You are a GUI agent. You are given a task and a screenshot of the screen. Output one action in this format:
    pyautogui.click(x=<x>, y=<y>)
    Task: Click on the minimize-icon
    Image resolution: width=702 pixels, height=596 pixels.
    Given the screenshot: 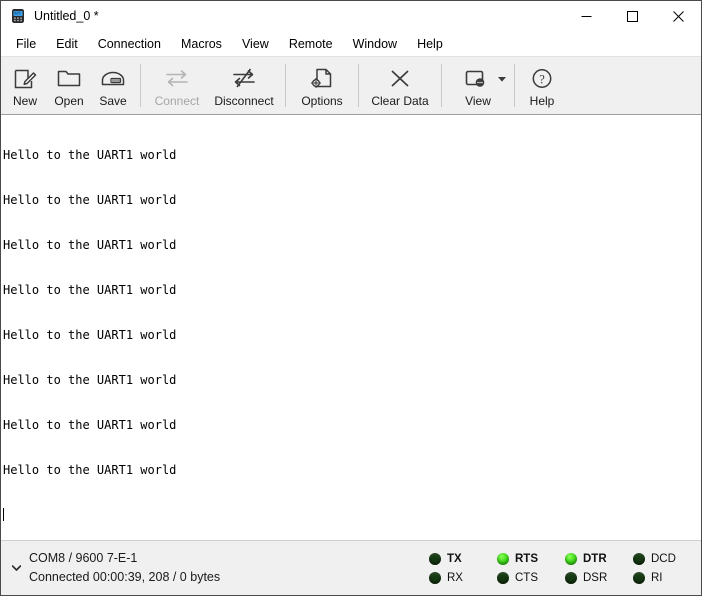 What is the action you would take?
    pyautogui.click(x=586, y=16)
    